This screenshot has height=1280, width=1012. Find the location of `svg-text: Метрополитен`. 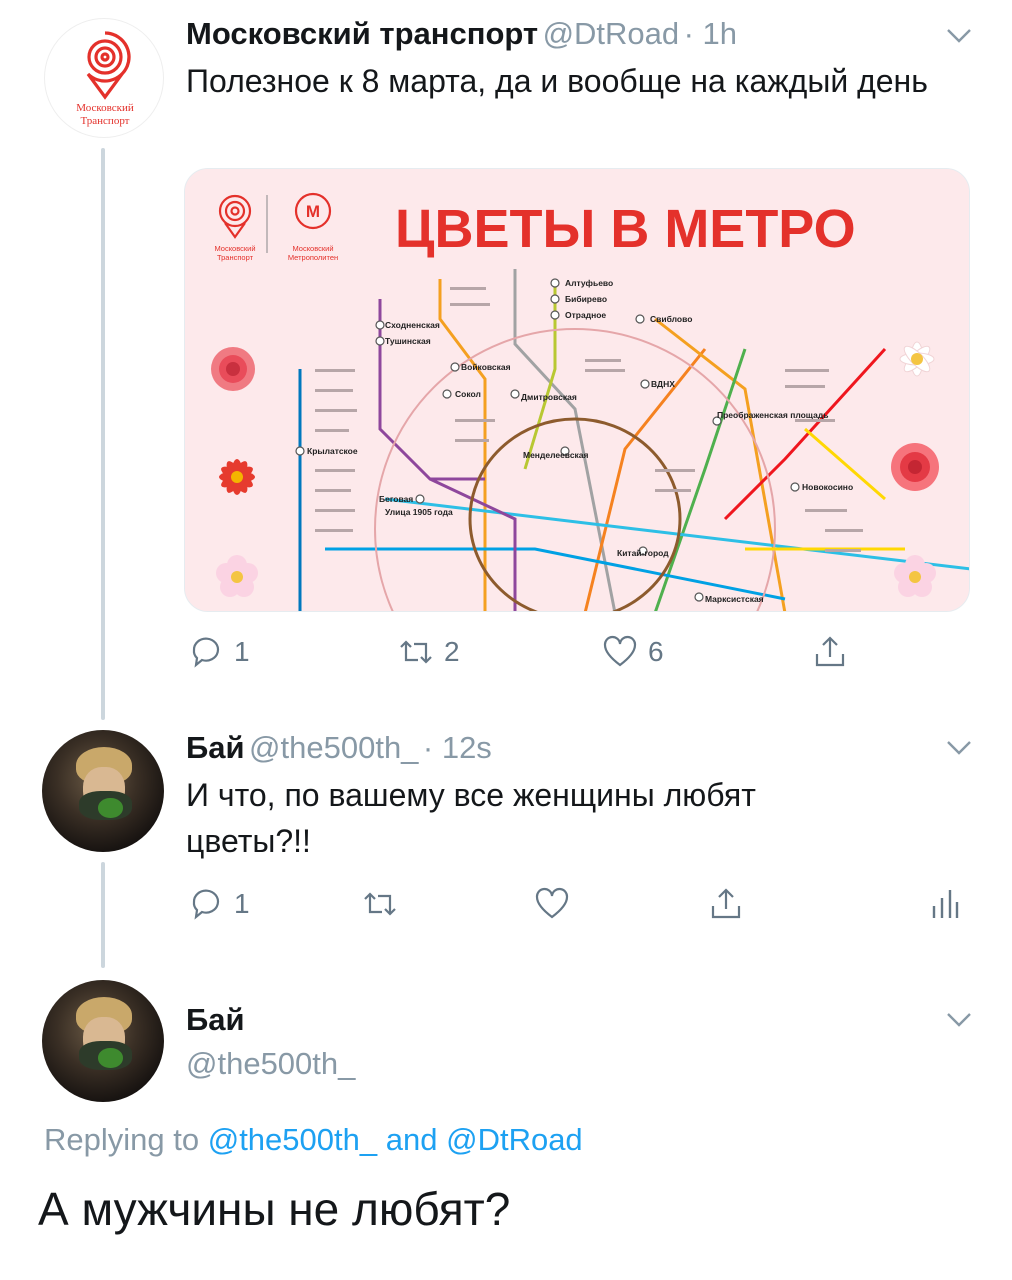

svg-text: Метрополитен is located at coordinates (313, 257).